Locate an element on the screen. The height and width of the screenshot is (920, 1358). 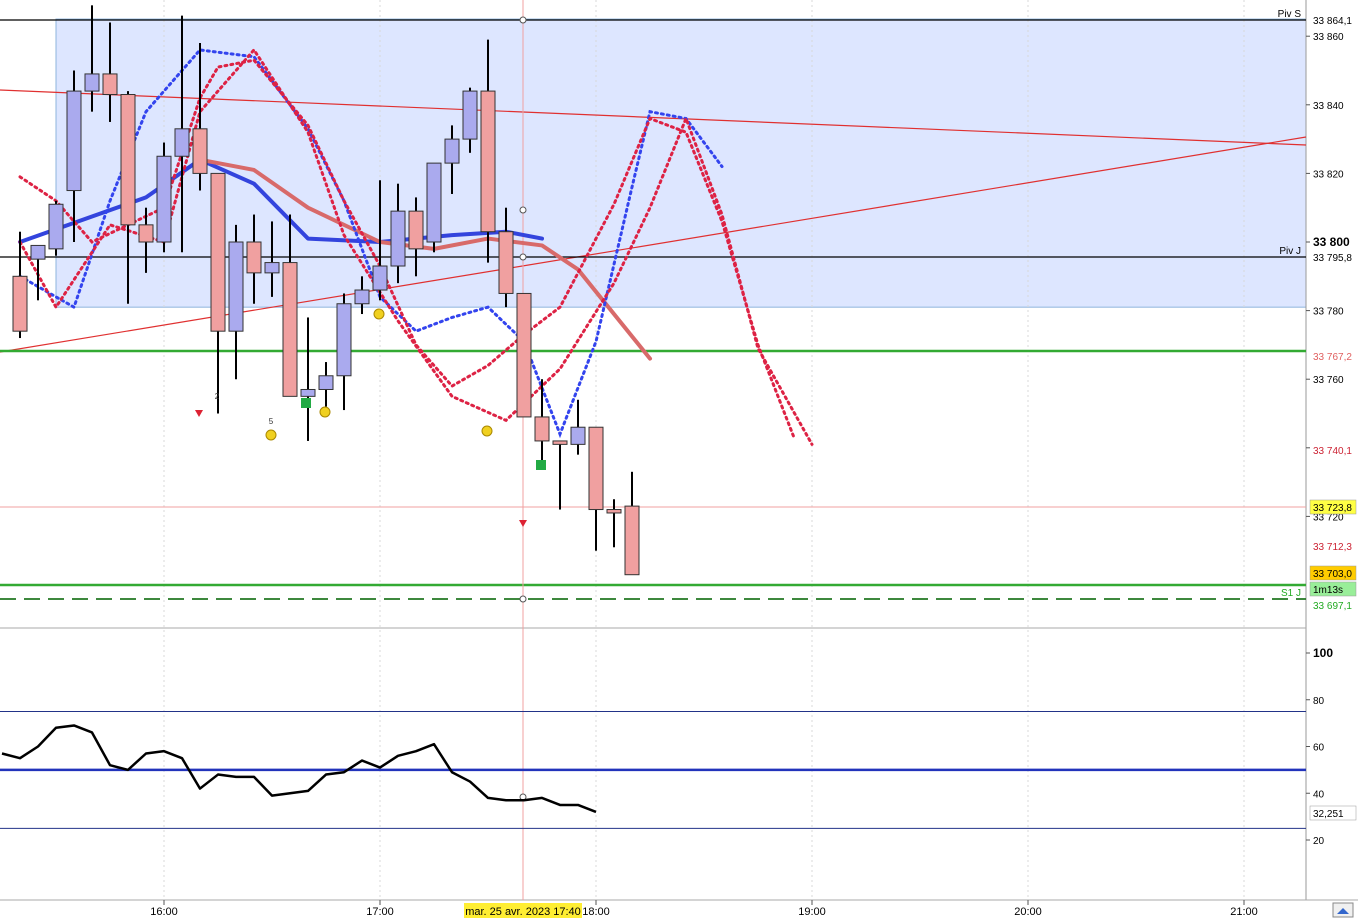
price-label: 33 703,0 is located at coordinates (1332, 574).